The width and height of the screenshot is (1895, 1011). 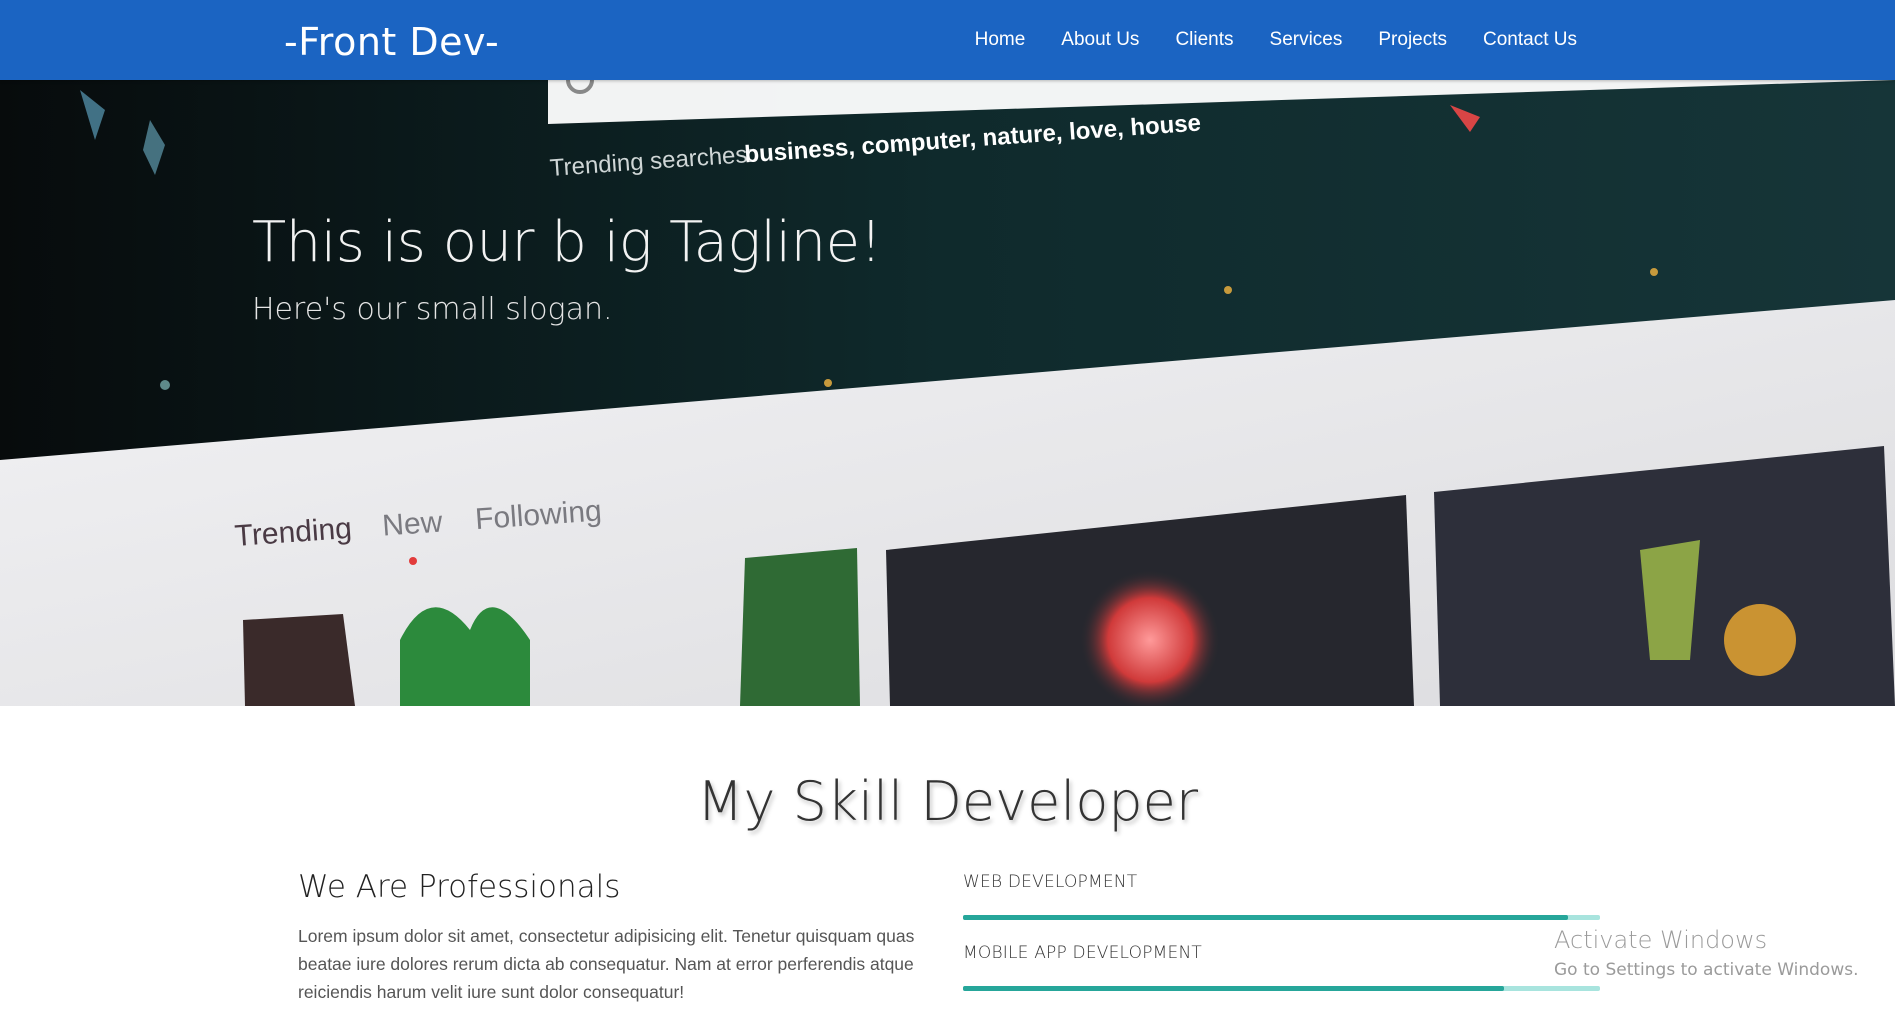 What do you see at coordinates (1281, 967) in the screenshot?
I see `skill-mobile-app-development: MOBILE APP DEVELOPMENT` at bounding box center [1281, 967].